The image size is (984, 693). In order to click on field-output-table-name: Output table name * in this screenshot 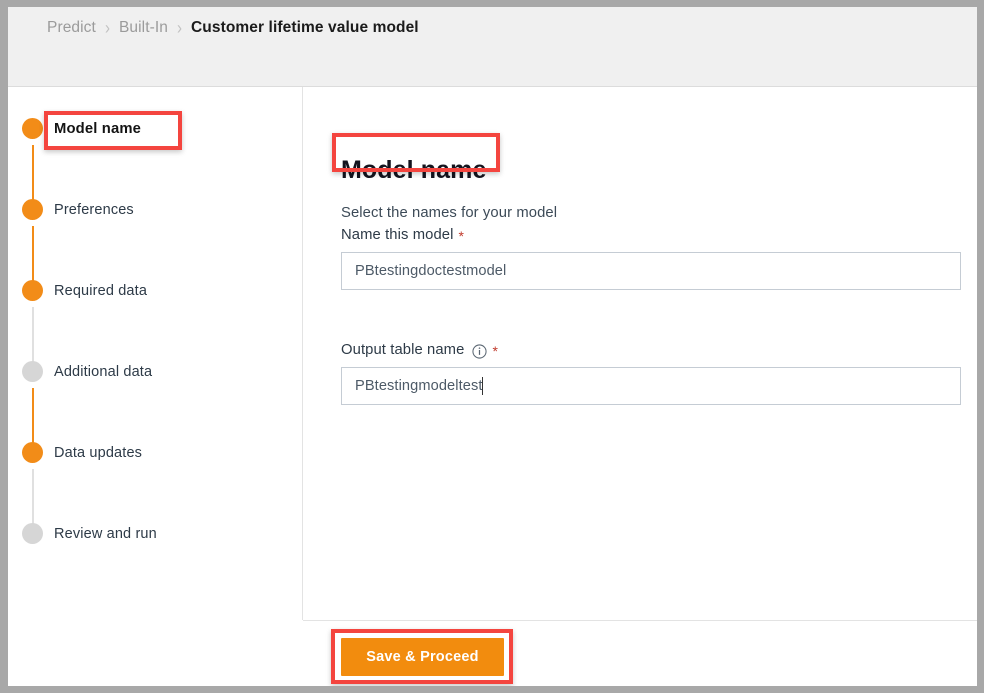, I will do `click(651, 373)`.